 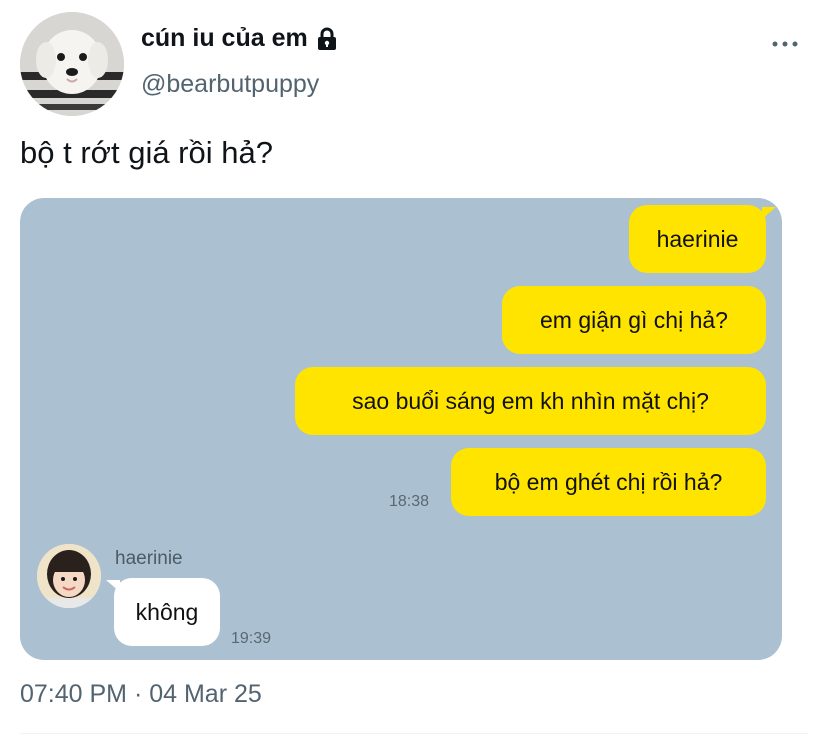 I want to click on author-display-name: cún iu của em, so click(x=224, y=38).